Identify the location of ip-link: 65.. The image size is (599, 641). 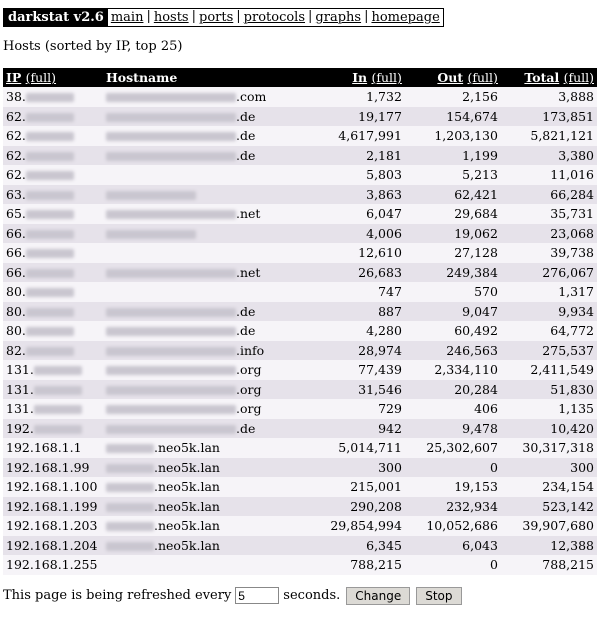
(16, 213).